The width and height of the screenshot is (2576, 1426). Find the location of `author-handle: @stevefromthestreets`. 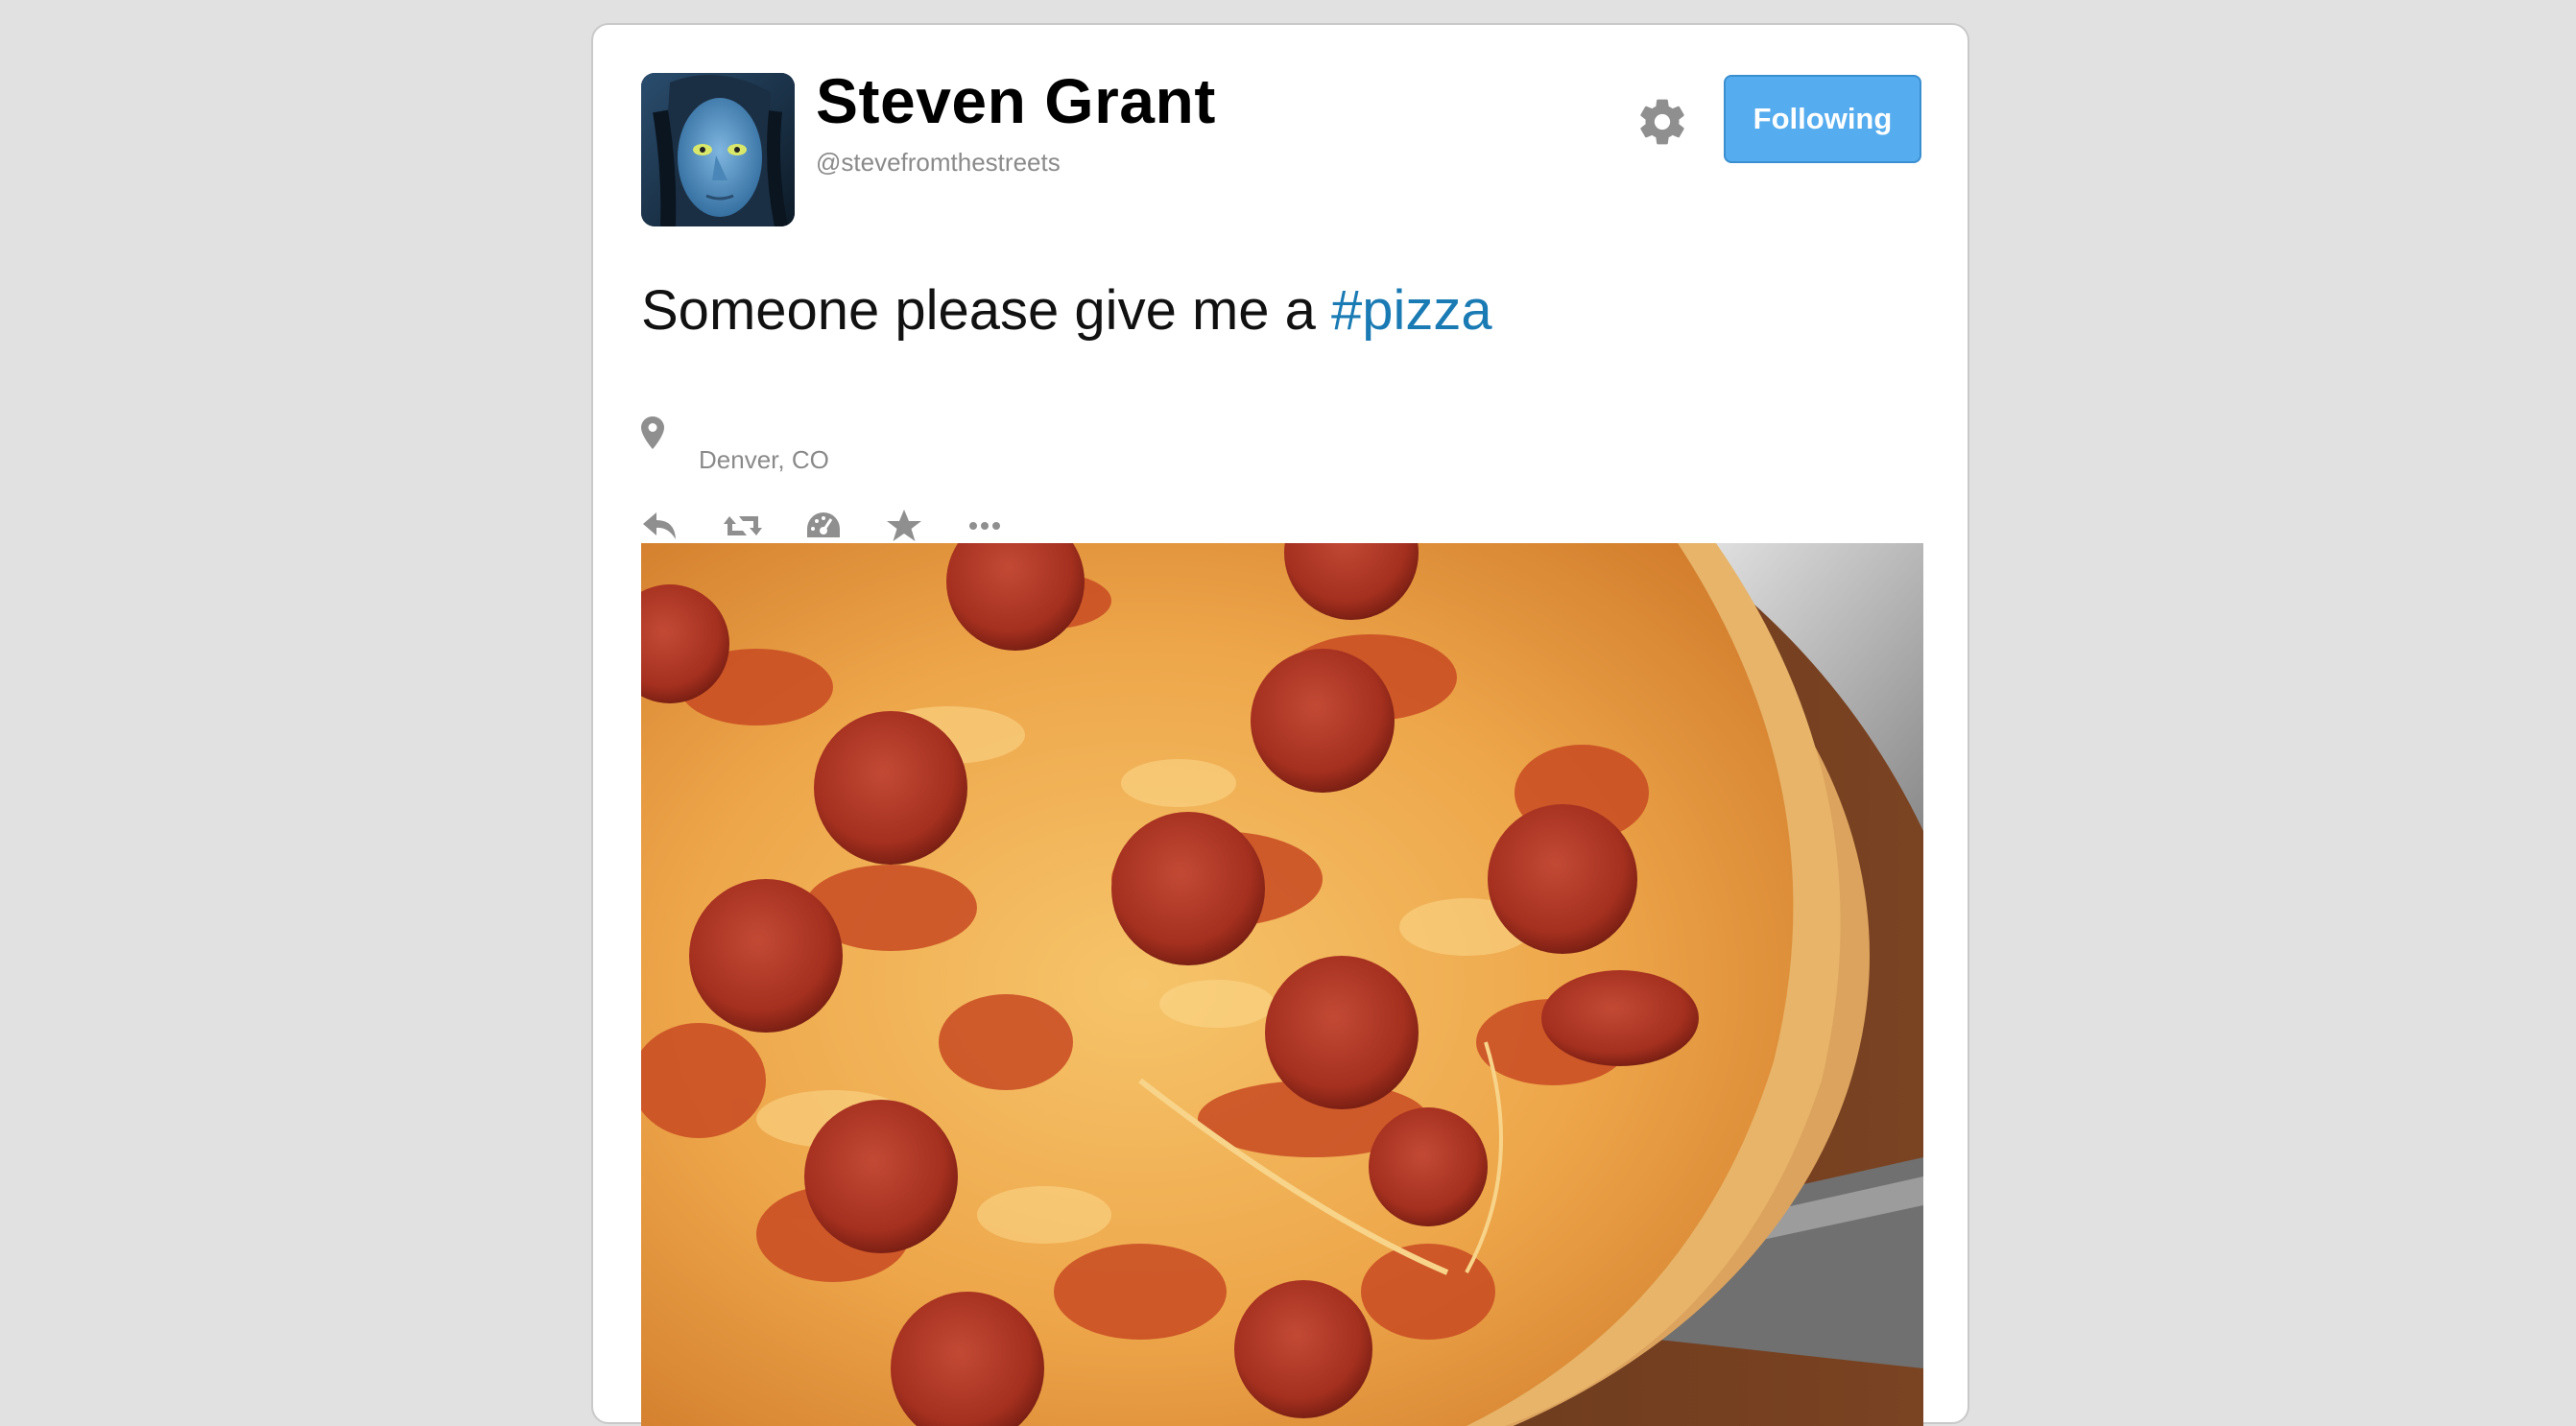

author-handle: @stevefromthestreets is located at coordinates (938, 162).